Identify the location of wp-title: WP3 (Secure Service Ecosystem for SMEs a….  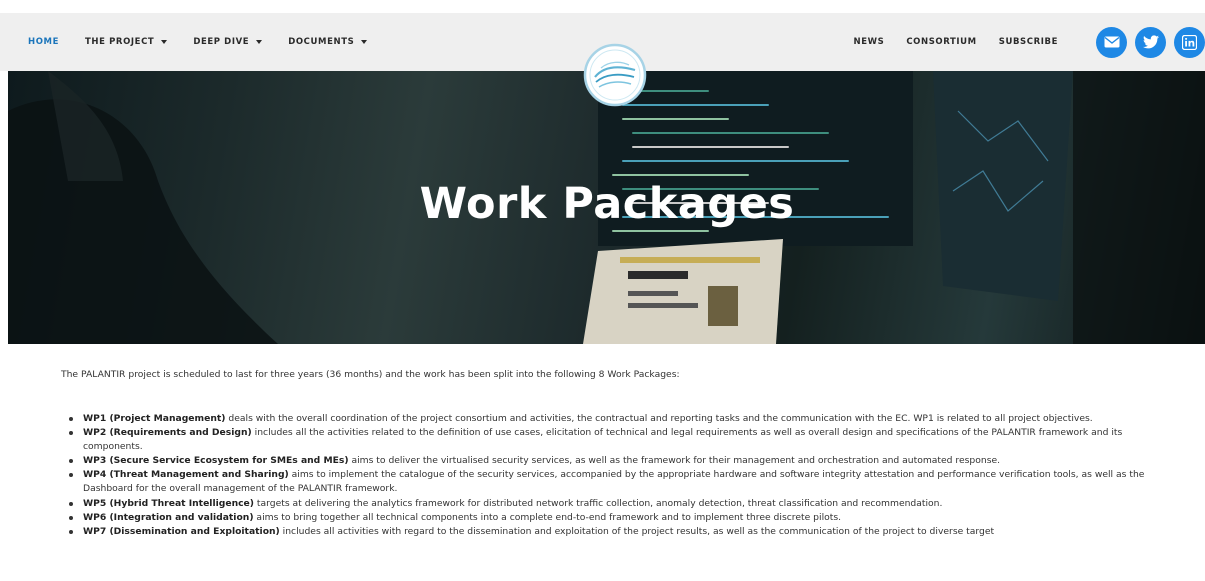
(216, 461).